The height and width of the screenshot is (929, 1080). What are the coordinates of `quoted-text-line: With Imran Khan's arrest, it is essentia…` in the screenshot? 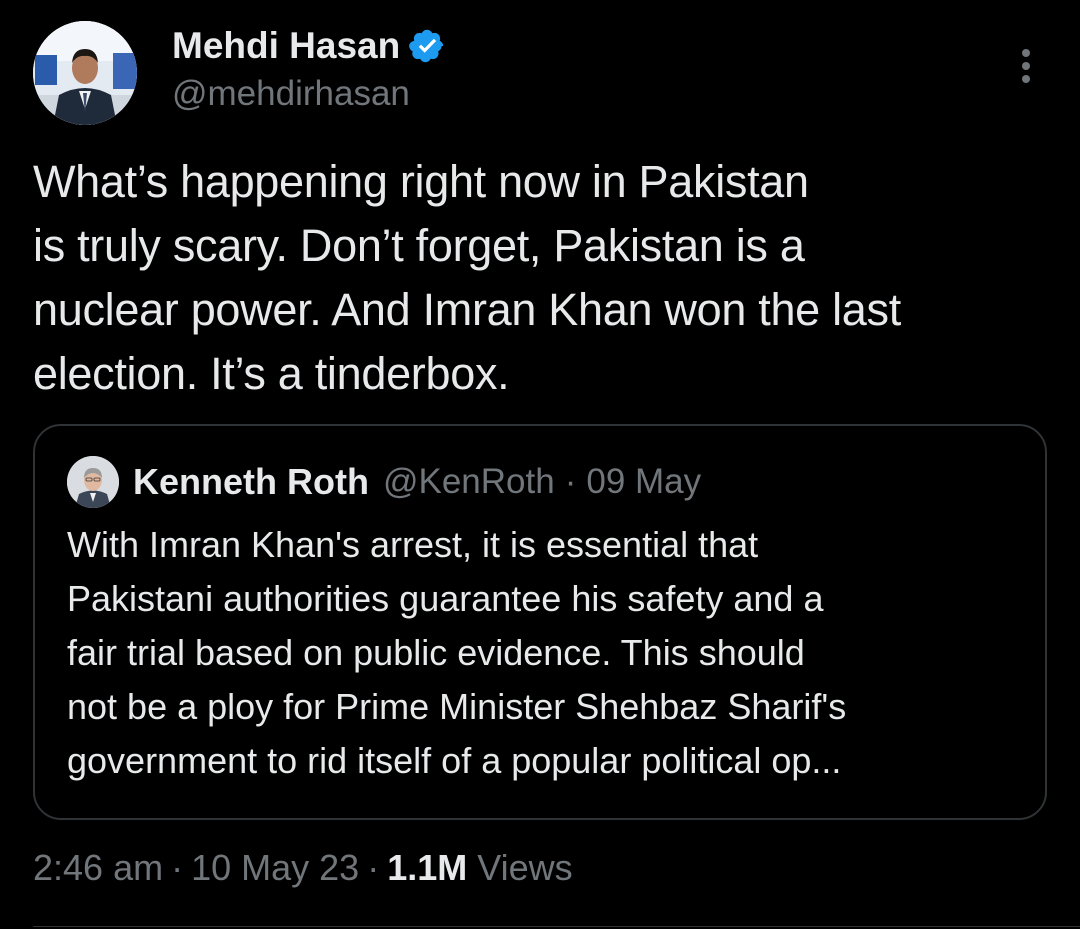 It's located at (413, 544).